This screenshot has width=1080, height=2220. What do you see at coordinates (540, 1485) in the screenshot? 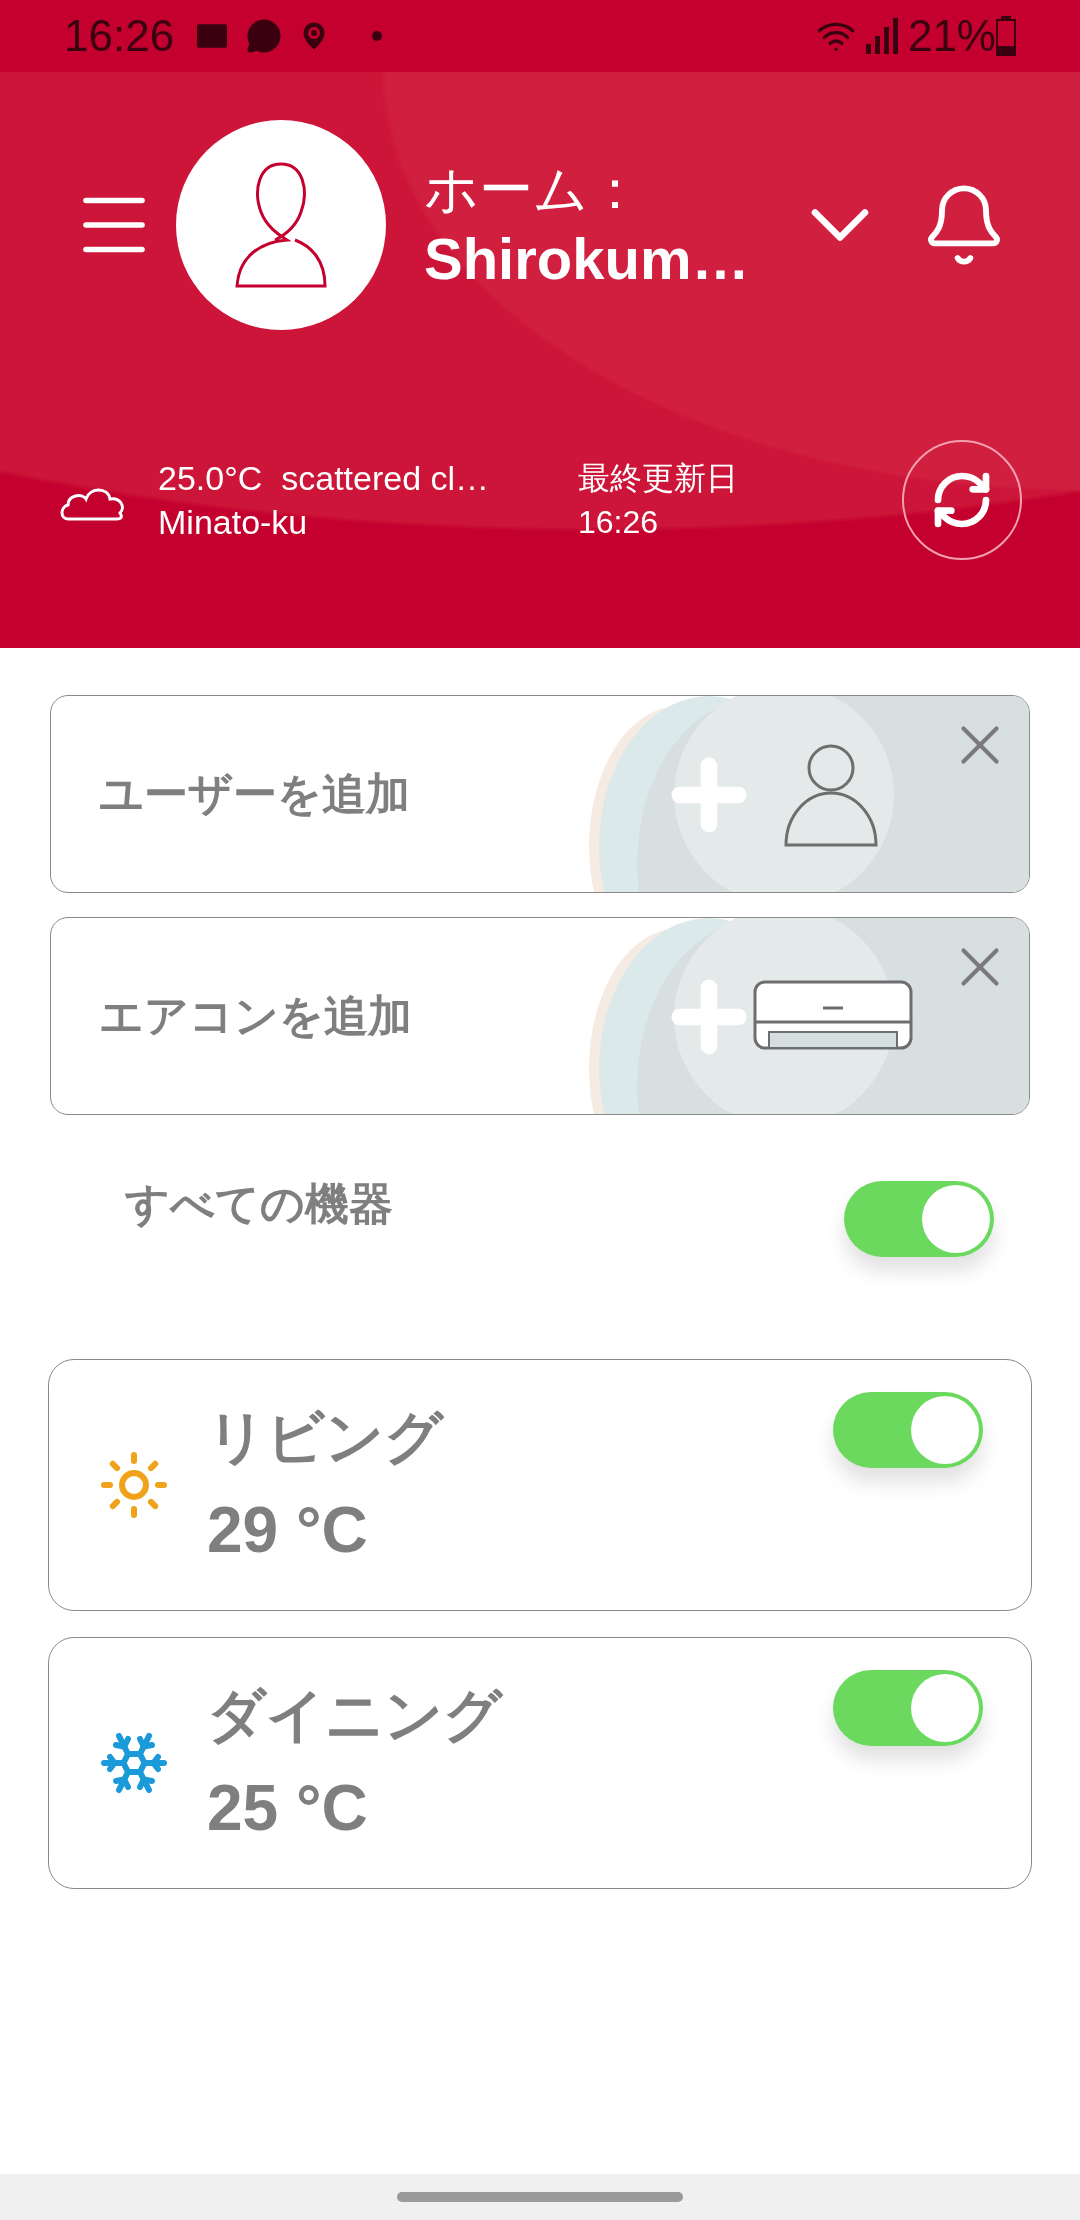
I see `room-card: リビング 29 °C` at bounding box center [540, 1485].